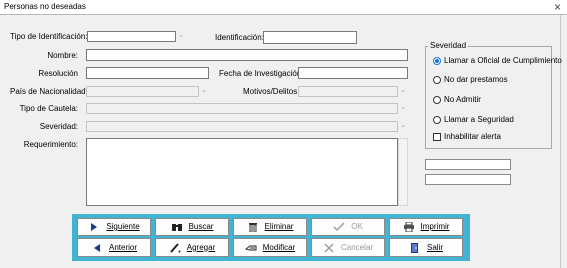 This screenshot has width=567, height=268. I want to click on edit-hand-icon, so click(250, 248).